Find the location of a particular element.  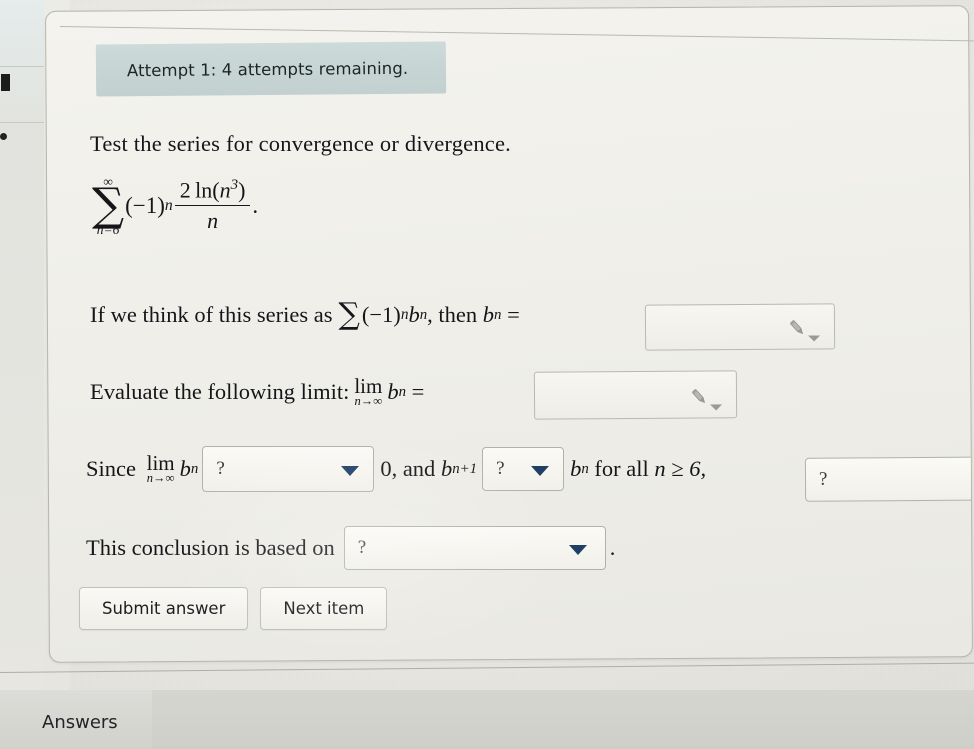

series-numerator: 2 ln(n3) is located at coordinates (213, 190).